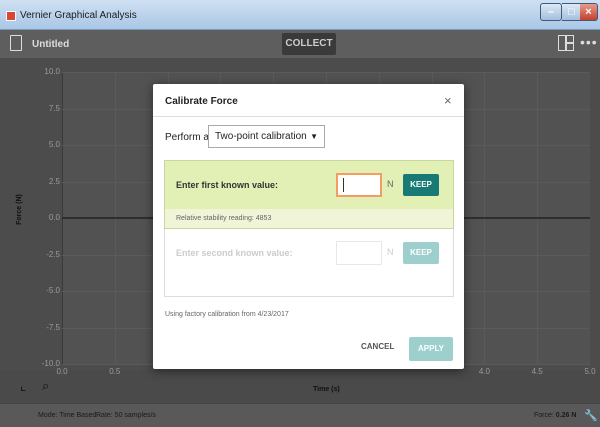 The image size is (600, 427). I want to click on y-tick-label: -2.5, so click(53, 254).